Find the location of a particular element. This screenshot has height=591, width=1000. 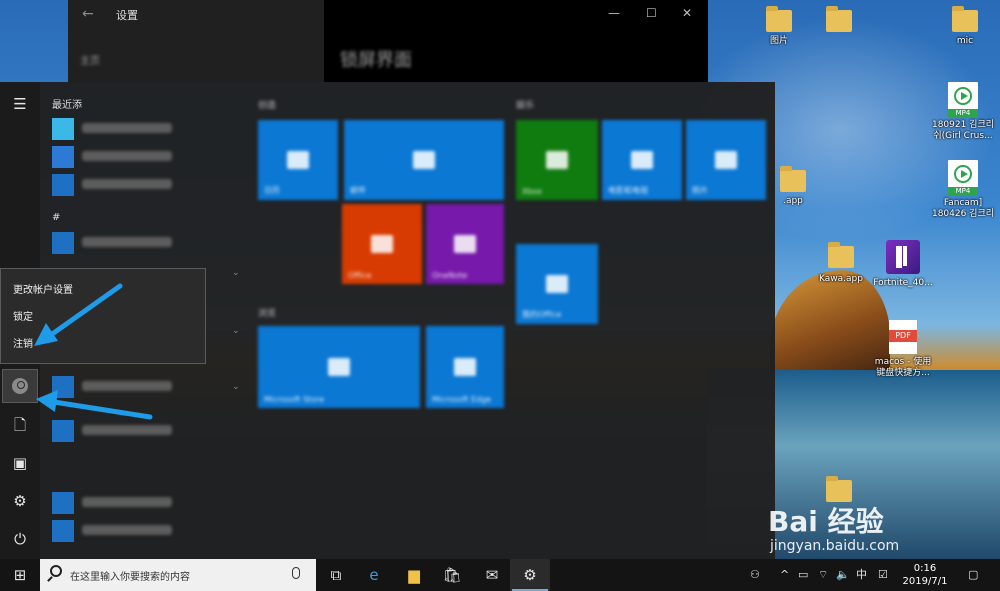

tile-onenote: OneNote is located at coordinates (465, 244).